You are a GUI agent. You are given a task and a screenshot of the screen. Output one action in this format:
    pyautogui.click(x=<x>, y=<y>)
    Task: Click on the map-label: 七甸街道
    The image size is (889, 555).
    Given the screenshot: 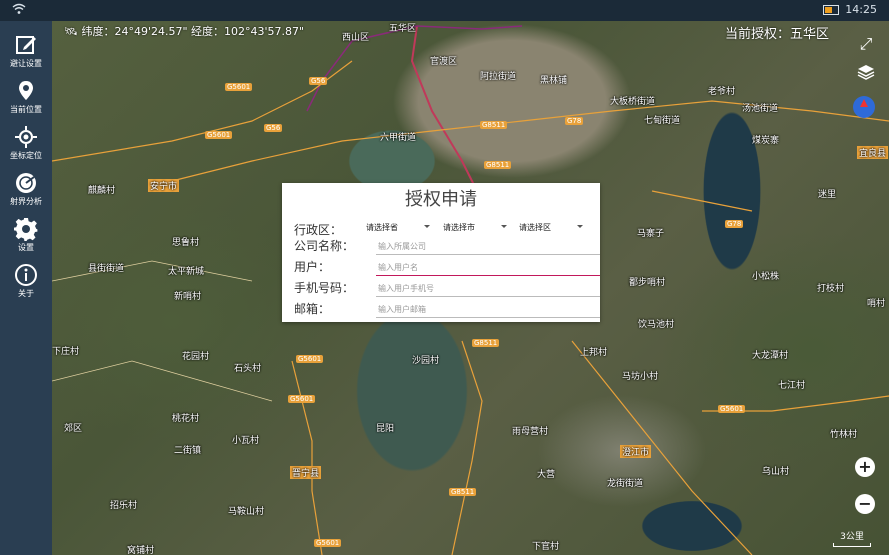 What is the action you would take?
    pyautogui.click(x=662, y=121)
    